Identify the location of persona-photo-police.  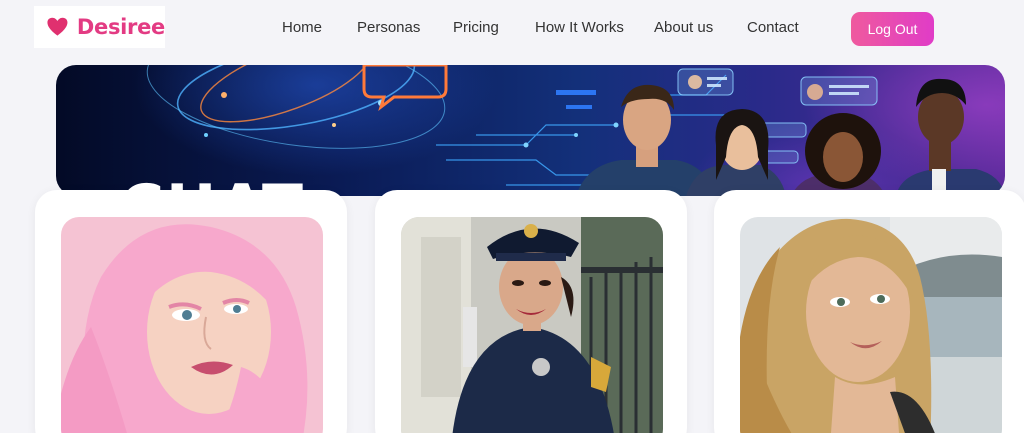
(532, 325).